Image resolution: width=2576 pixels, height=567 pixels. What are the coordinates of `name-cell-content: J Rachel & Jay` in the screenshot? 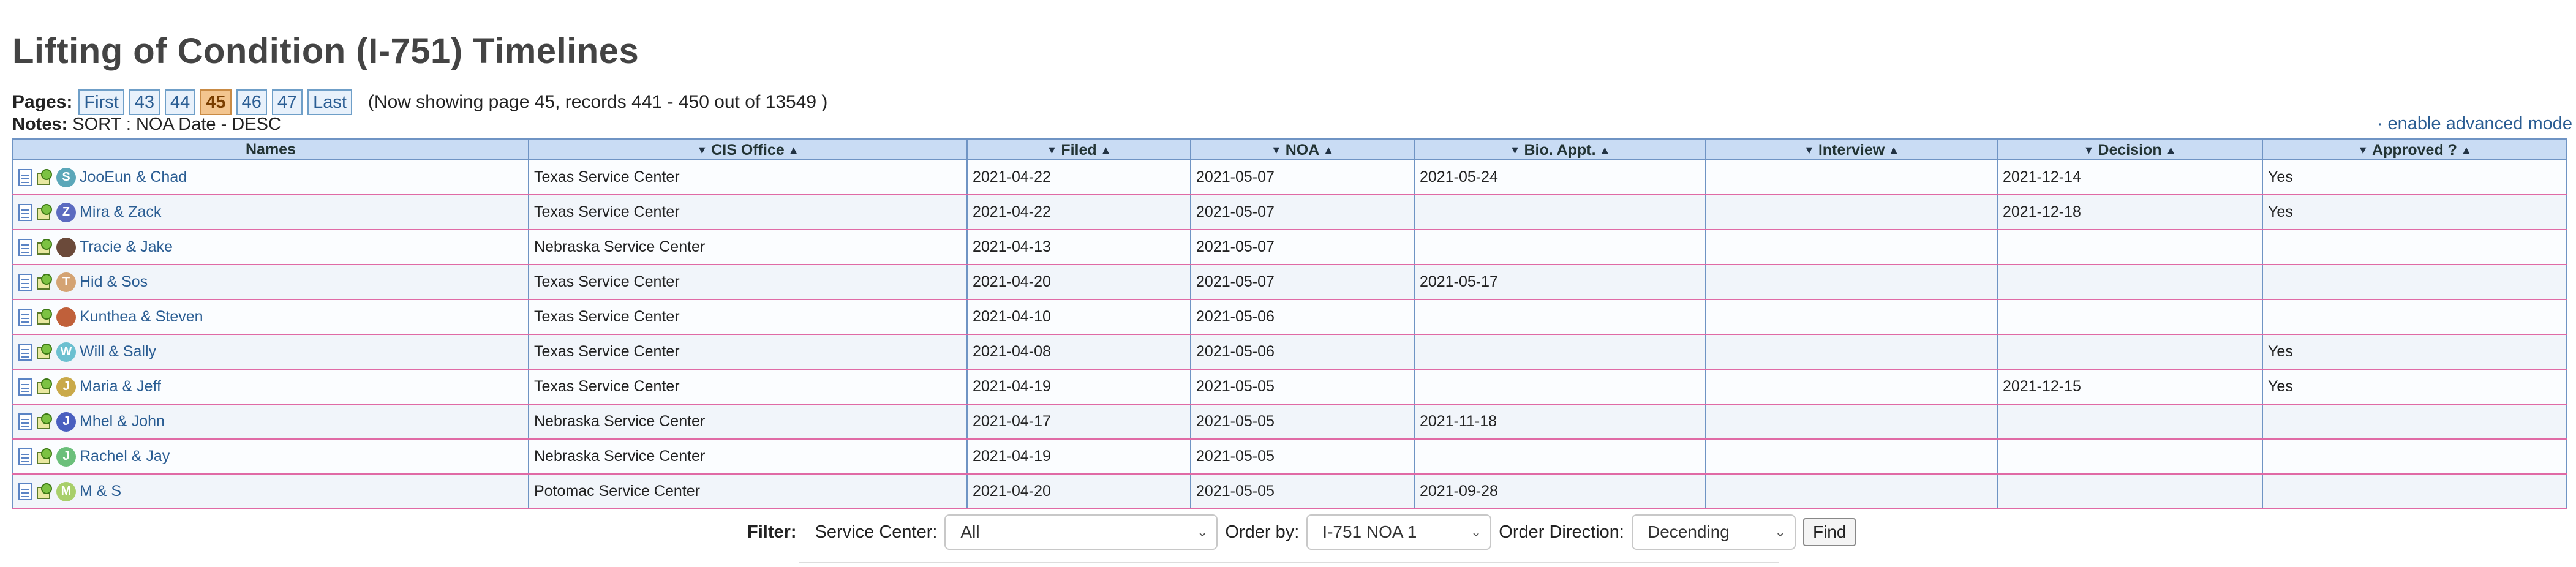 It's located at (270, 456).